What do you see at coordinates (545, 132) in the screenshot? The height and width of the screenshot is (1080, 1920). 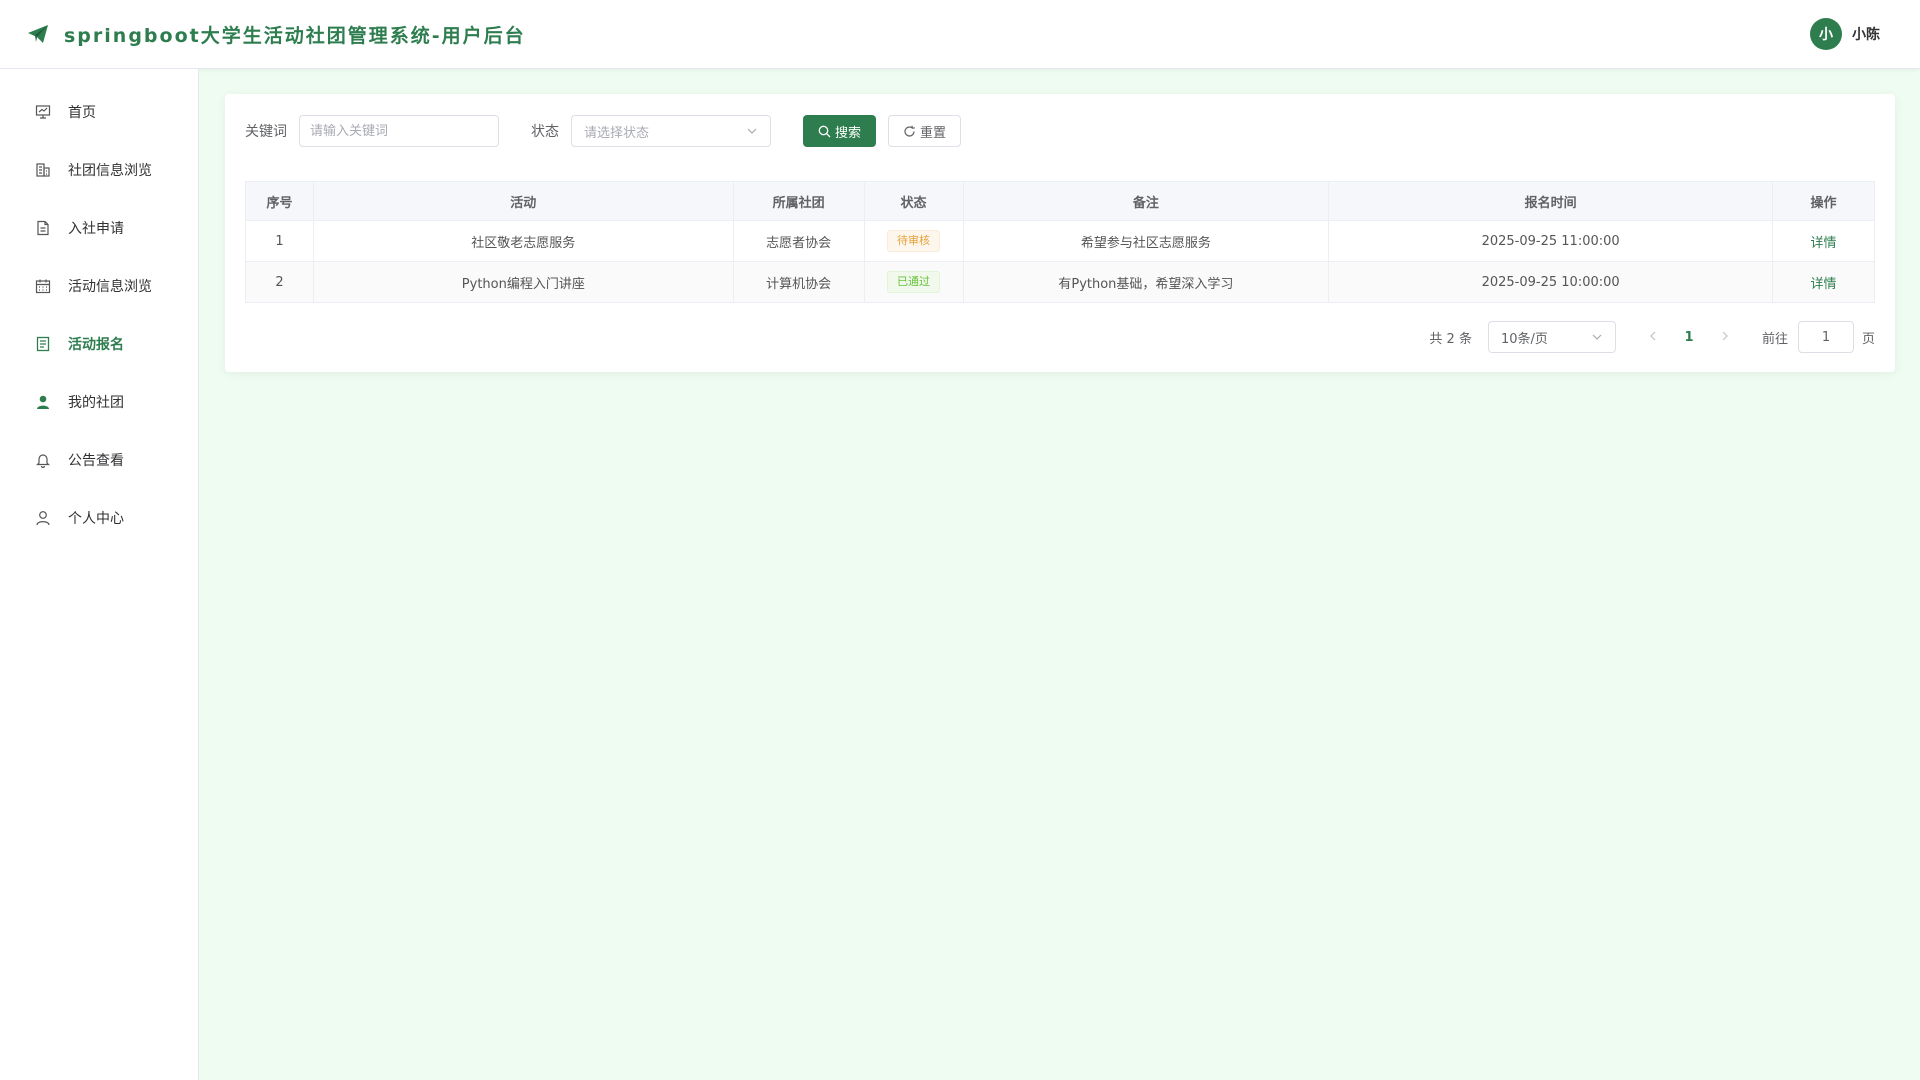 I see `status-label: 状态` at bounding box center [545, 132].